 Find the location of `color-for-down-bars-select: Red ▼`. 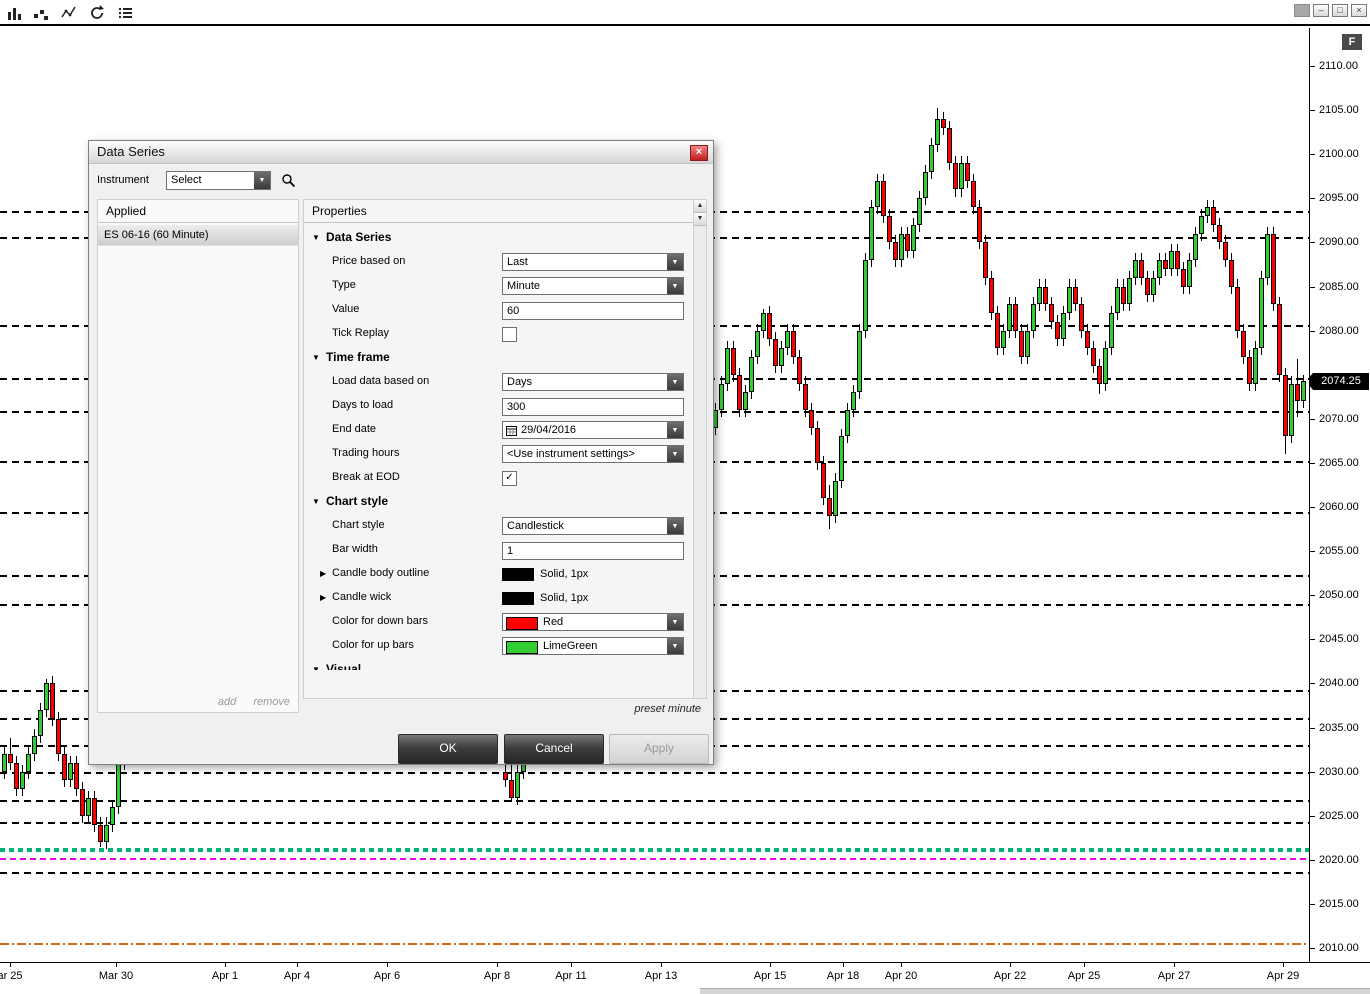

color-for-down-bars-select: Red ▼ is located at coordinates (593, 622).